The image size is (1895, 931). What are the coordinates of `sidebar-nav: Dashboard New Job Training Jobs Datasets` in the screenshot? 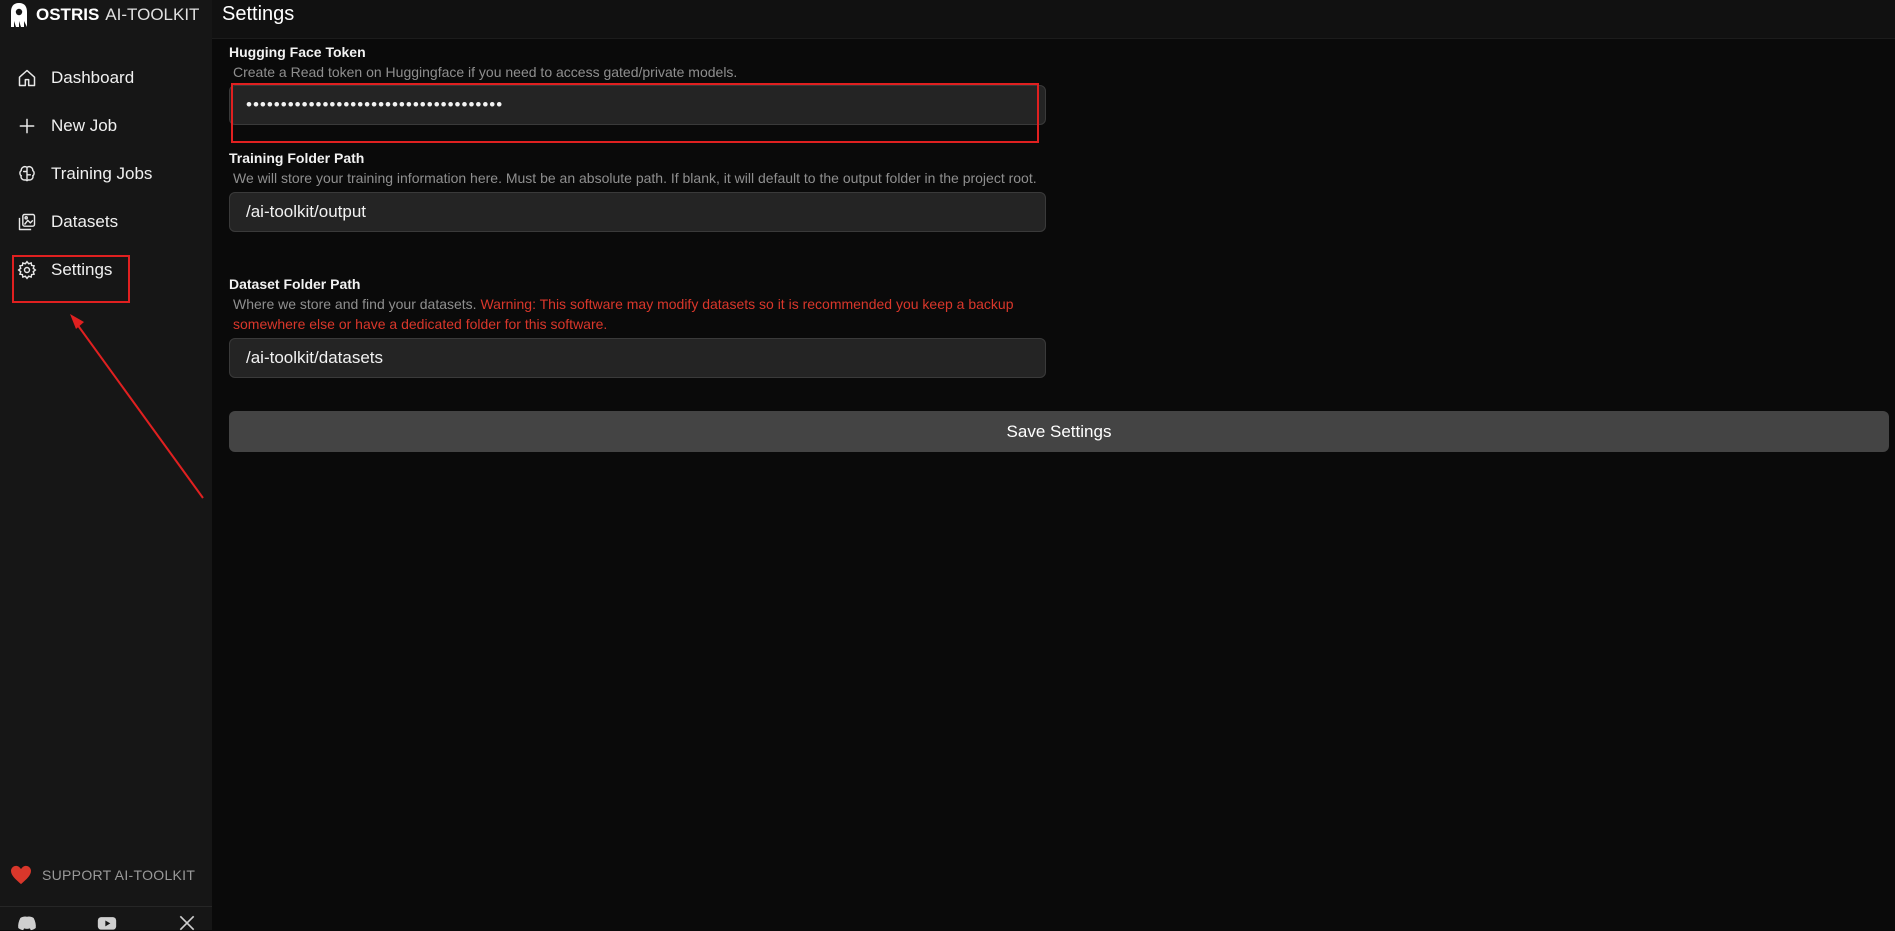 It's located at (106, 174).